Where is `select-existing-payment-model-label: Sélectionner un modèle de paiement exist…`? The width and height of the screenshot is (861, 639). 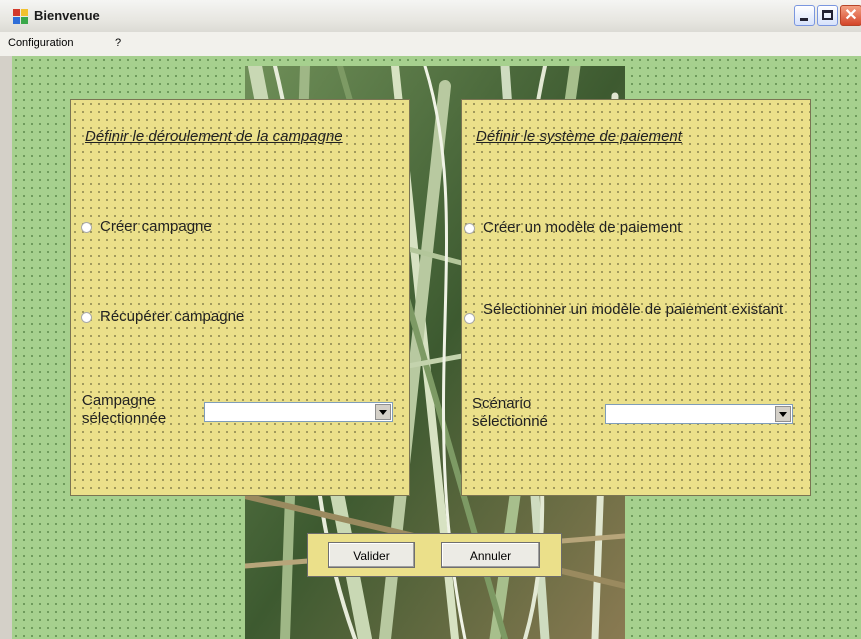 select-existing-payment-model-label: Sélectionner un modèle de paiement exist… is located at coordinates (633, 309).